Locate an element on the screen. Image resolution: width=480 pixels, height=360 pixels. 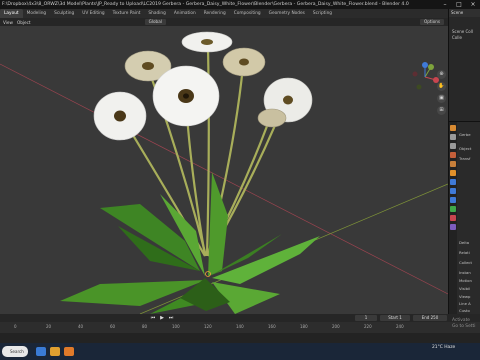
tick-label: 60 is located at coordinates (113, 326).